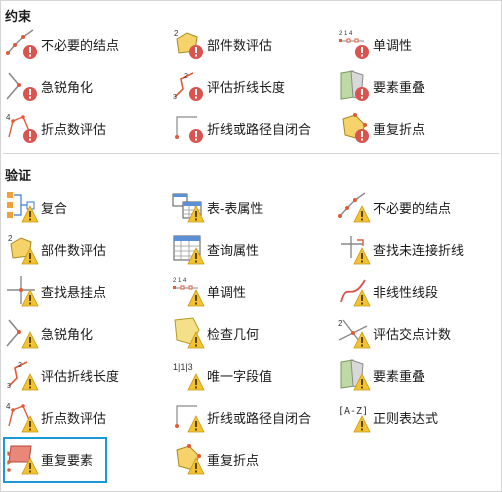 Image resolution: width=502 pixels, height=492 pixels. I want to click on rule-item: 查找悬挂点, so click(84, 291).